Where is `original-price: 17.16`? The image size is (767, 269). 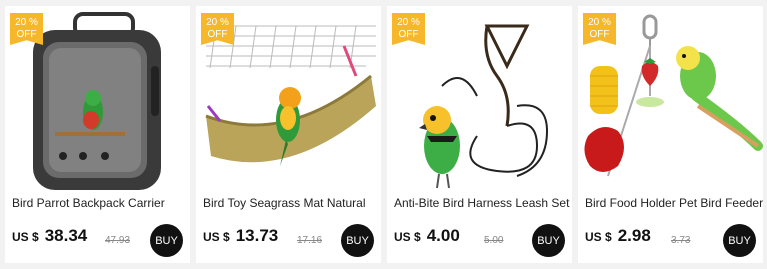
original-price: 17.16 is located at coordinates (310, 240).